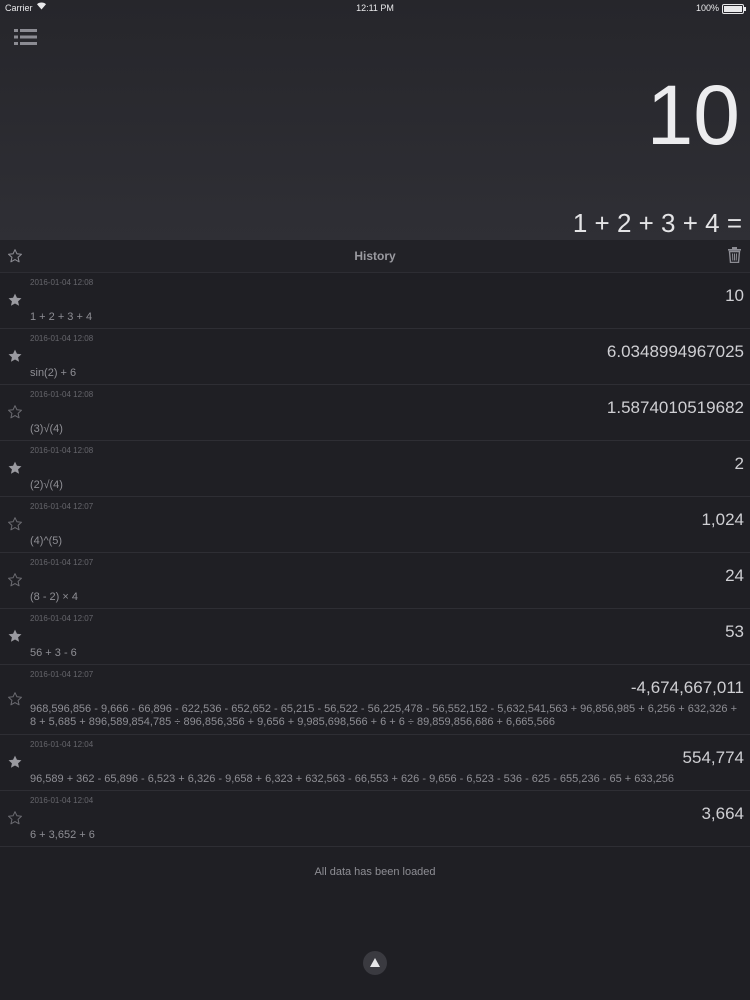  I want to click on row-value: -4,674,667,011, so click(687, 687).